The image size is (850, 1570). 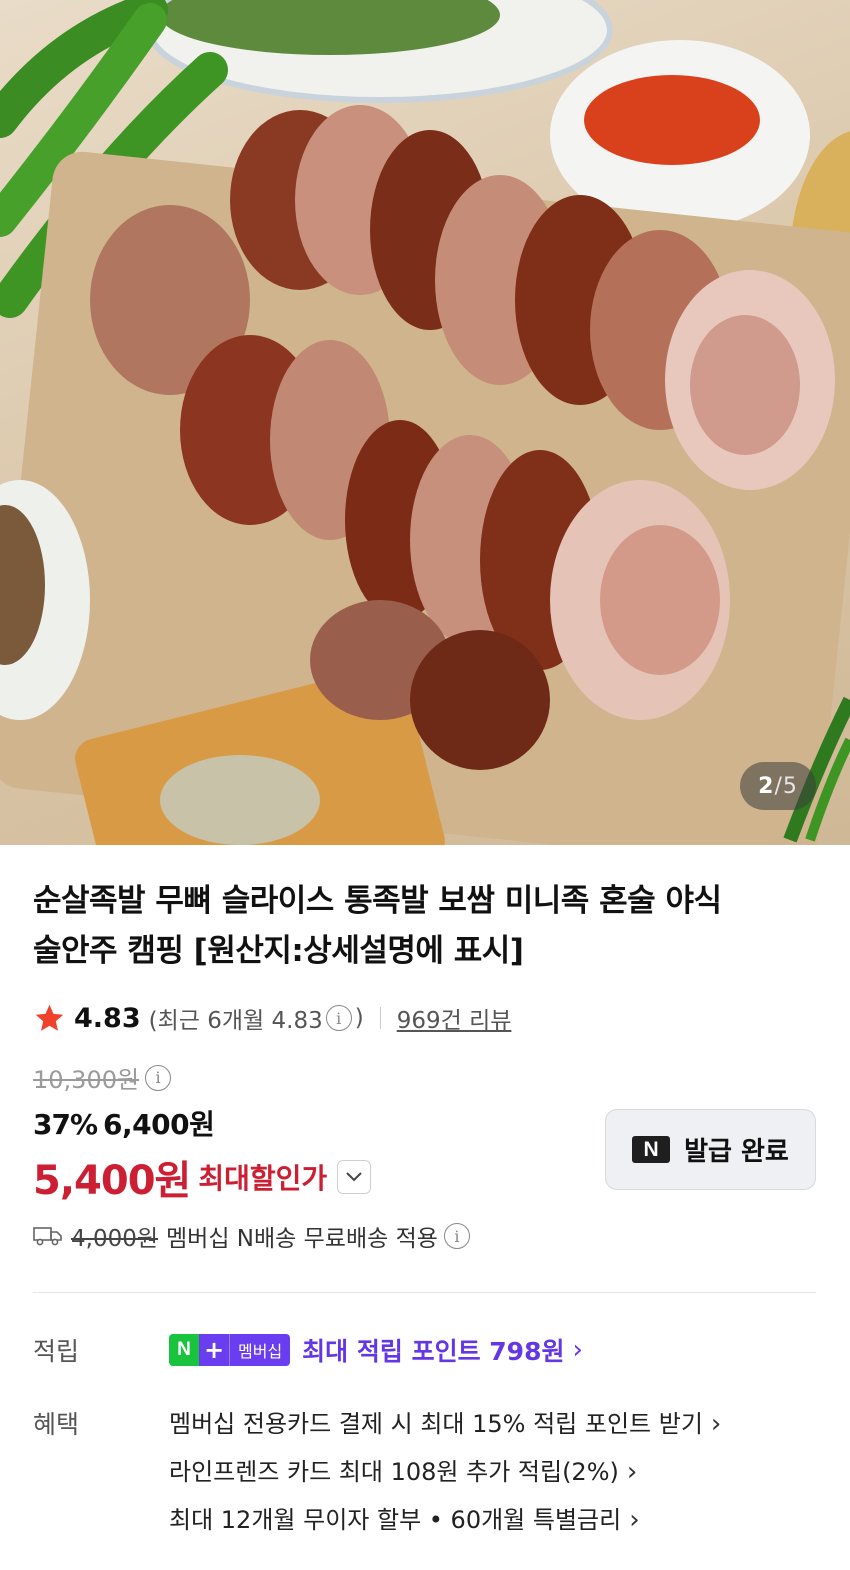 I want to click on image-counter-total: 5, so click(x=790, y=786).